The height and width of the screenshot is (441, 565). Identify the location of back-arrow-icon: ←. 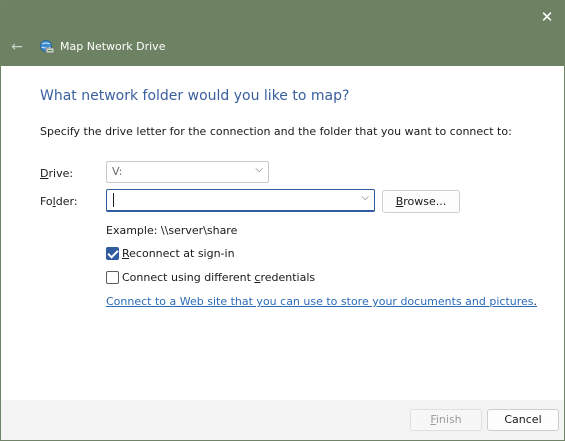
(17, 47).